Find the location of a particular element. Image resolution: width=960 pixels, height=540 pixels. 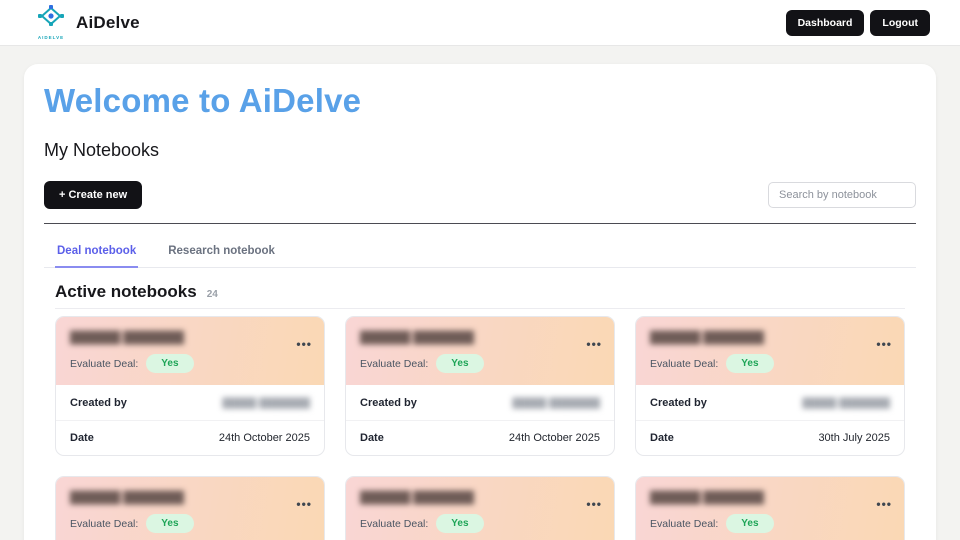

logout-button: Logout is located at coordinates (900, 22).